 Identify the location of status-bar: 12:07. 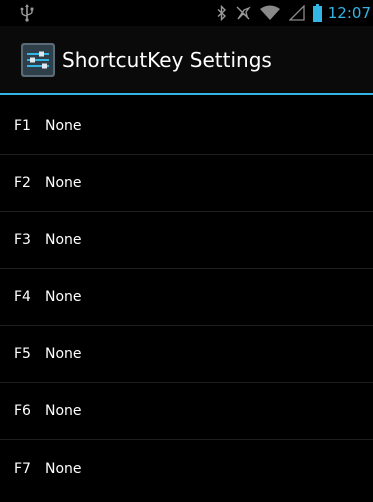
(186, 13).